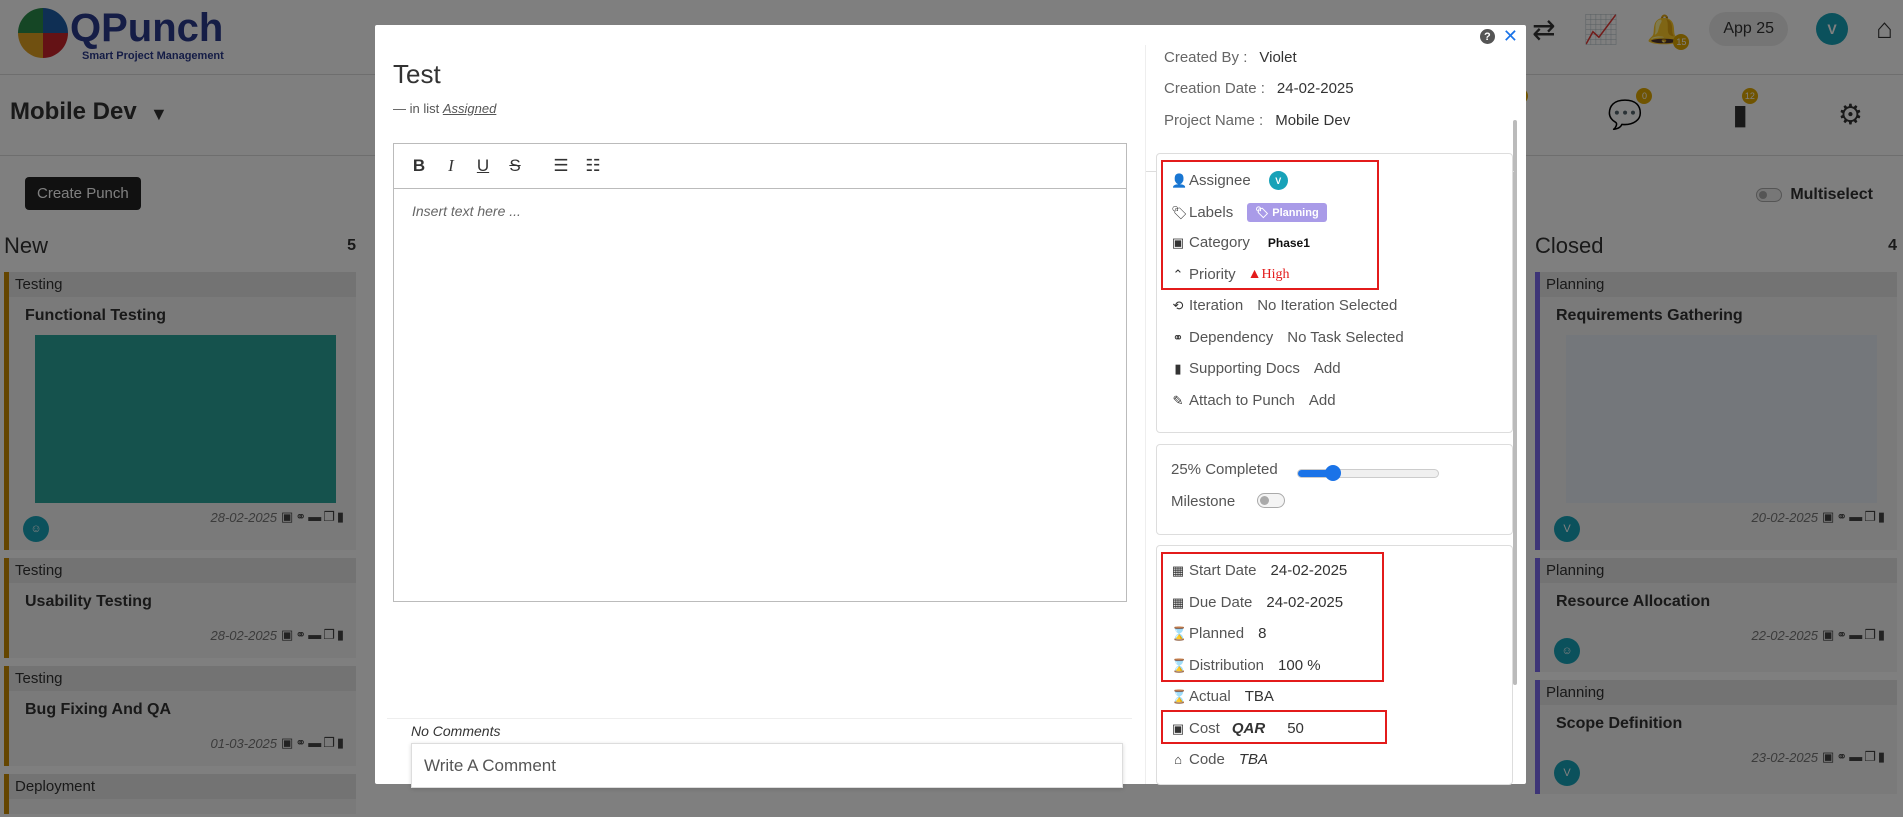  Describe the element at coordinates (1289, 243) in the screenshot. I see `category-value: Phase1` at that location.